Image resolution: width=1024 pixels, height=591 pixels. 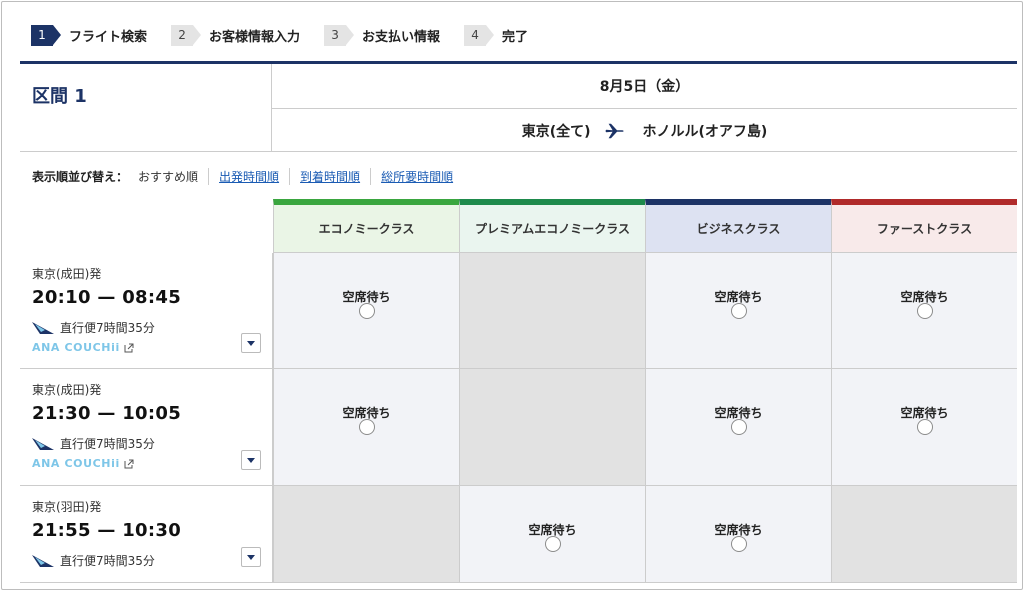 I want to click on step-customer-info: 2 お客様情報入力, so click(x=236, y=35).